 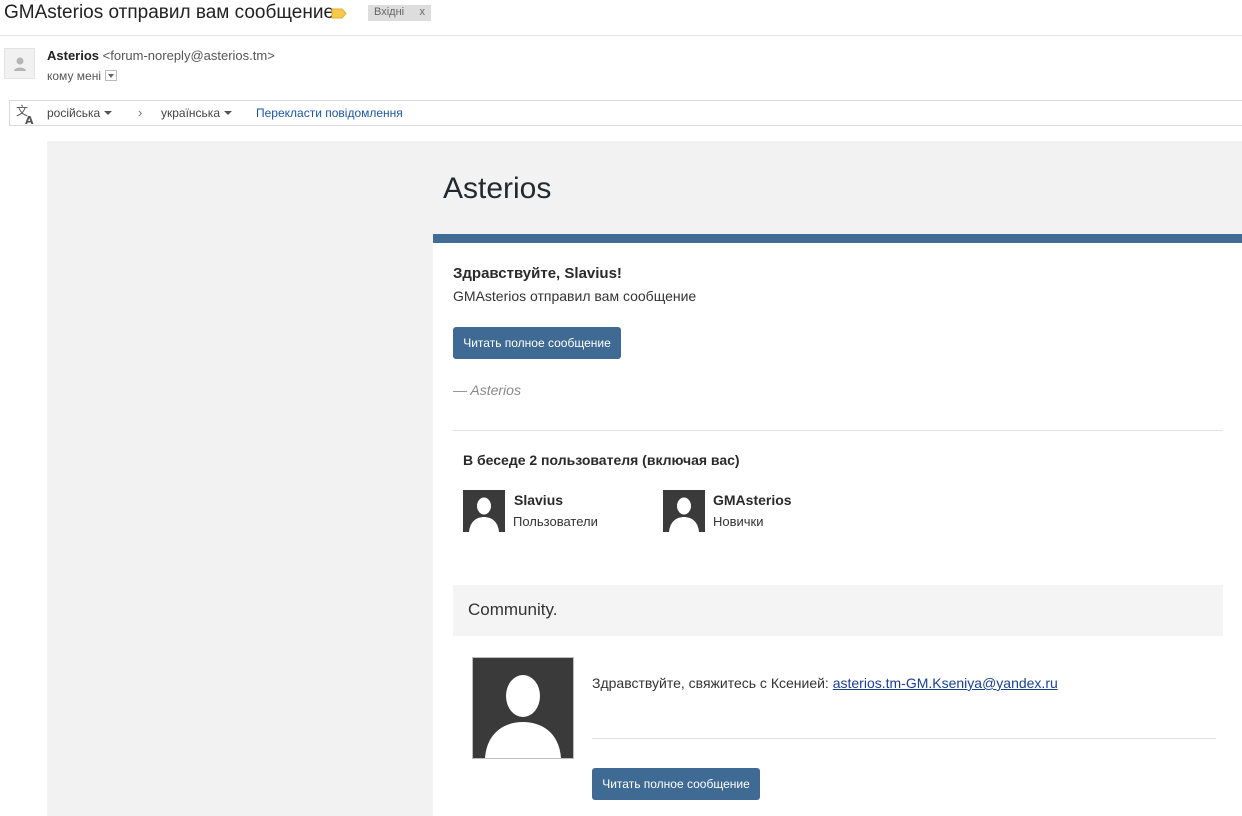 What do you see at coordinates (487, 390) in the screenshot?
I see `signature: — Asterios` at bounding box center [487, 390].